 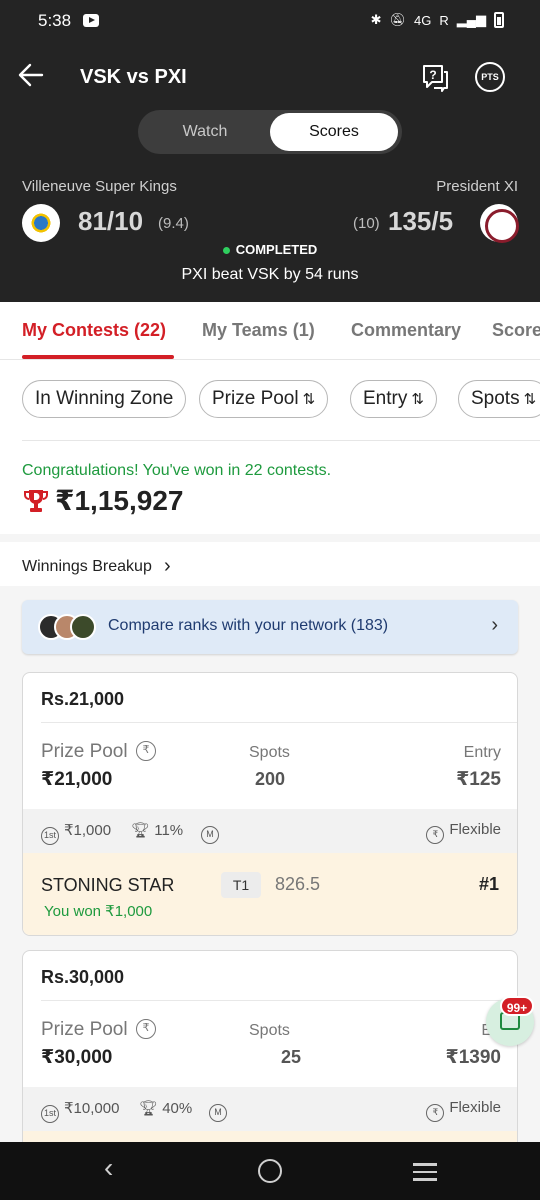 What do you see at coordinates (205, 132) in the screenshot?
I see `watch-tab: Watch` at bounding box center [205, 132].